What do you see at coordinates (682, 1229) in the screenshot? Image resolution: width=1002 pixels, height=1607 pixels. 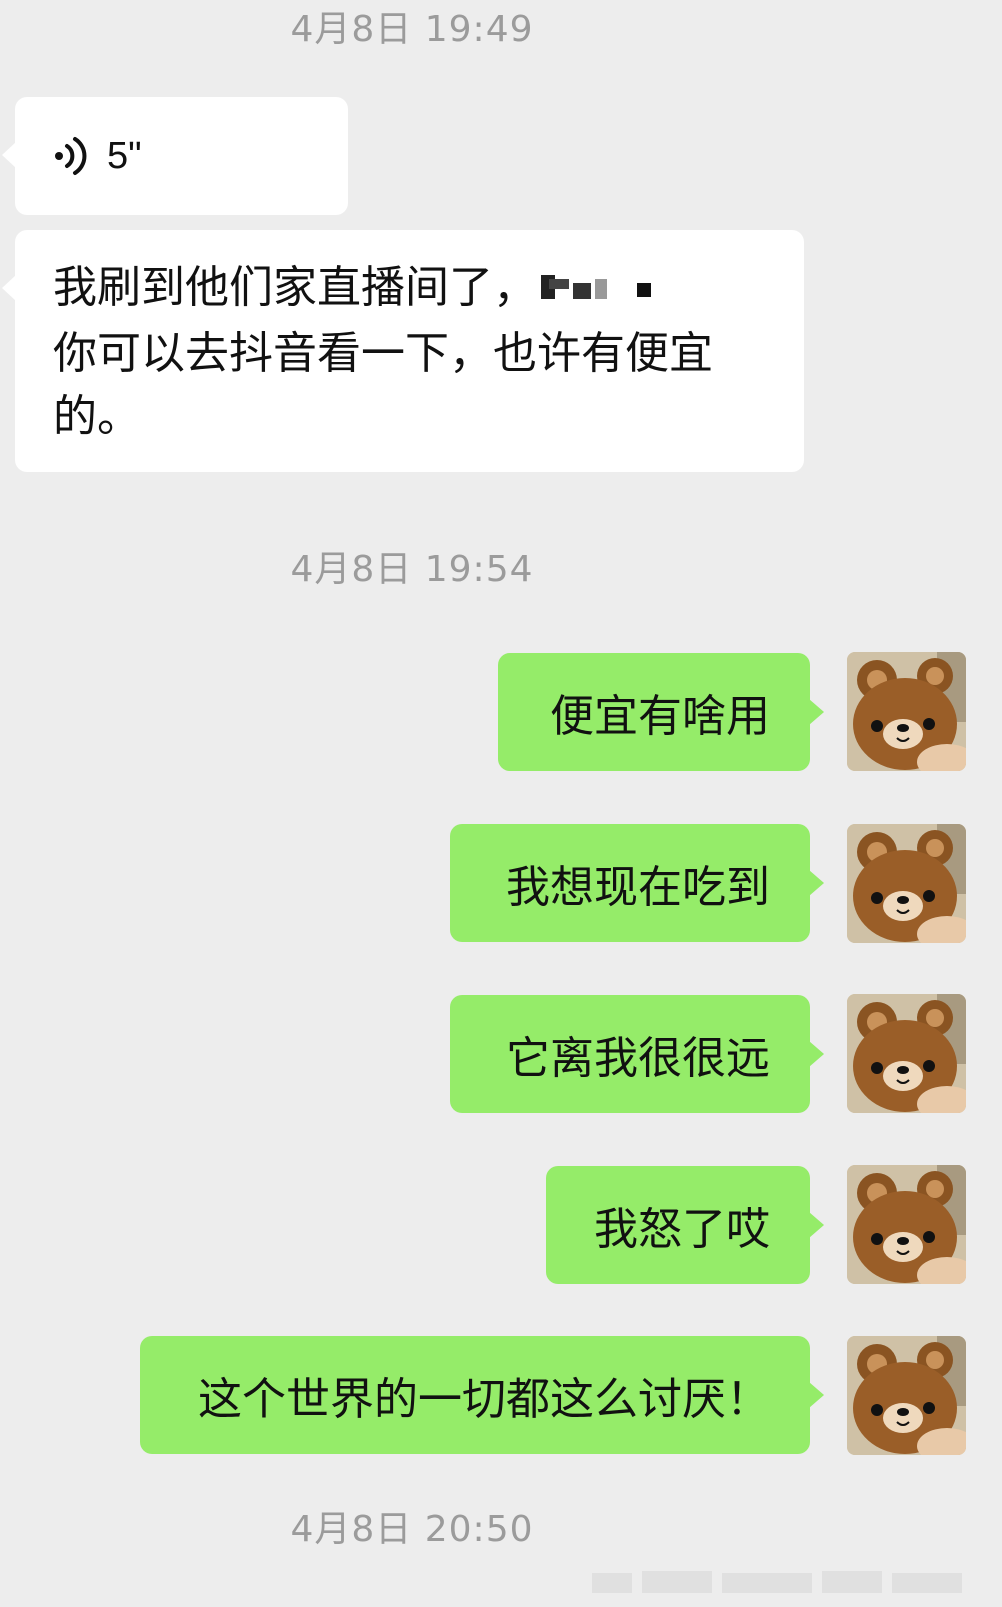 I see `message-text: 我怒了哎` at bounding box center [682, 1229].